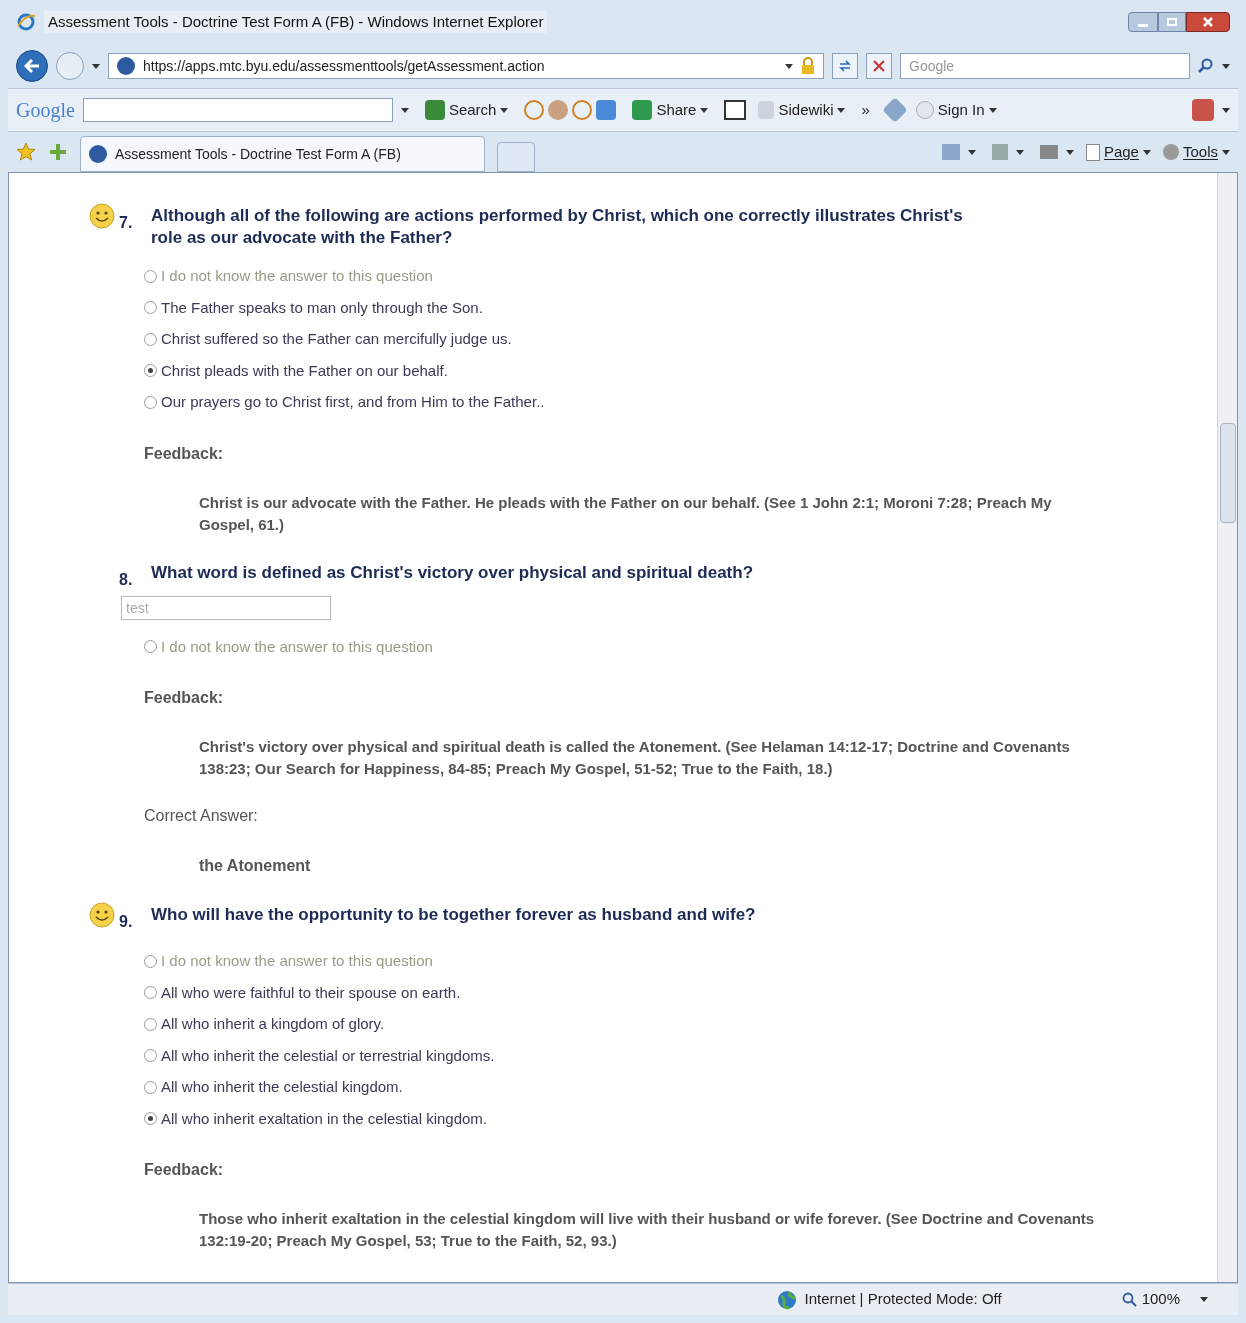  I want to click on feedback-text: Christ's victory over physical and spiritual death is called the Atonement. (See Helaman 14:12-17; Doctrine and Covenants 138:23; Our Search for Happiness, 84-85; Preach My Gospel, 51-52; True to the Faith, 18.), so click(635, 758).